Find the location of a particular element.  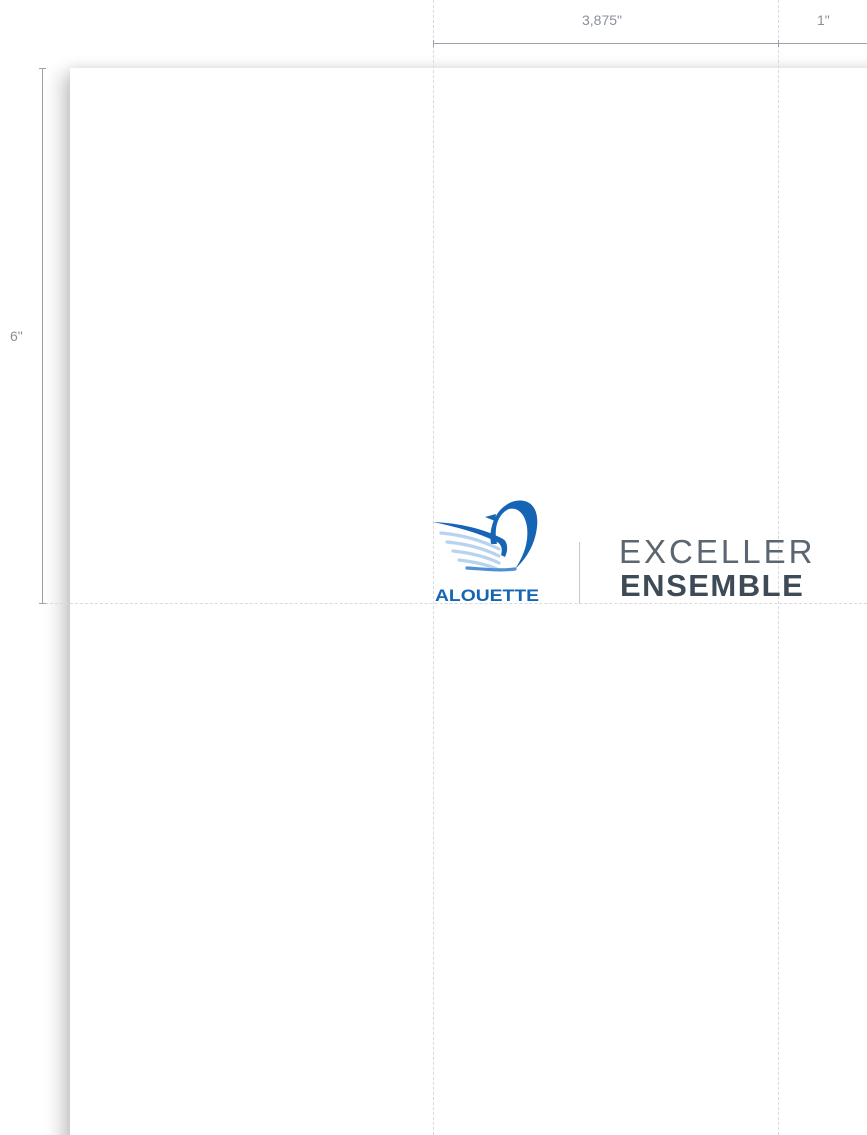

tagline-ensemble: ENSEMBLE is located at coordinates (712, 585).